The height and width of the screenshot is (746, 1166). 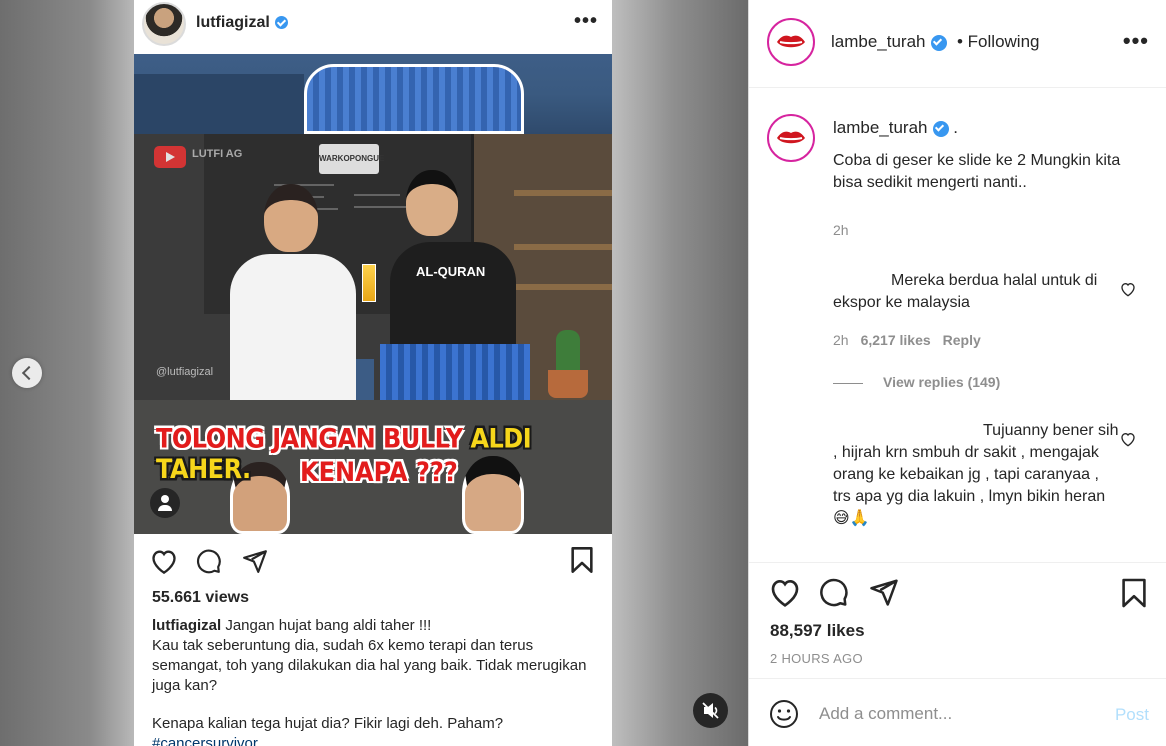 I want to click on author-username: lambe_turah, so click(x=889, y=42).